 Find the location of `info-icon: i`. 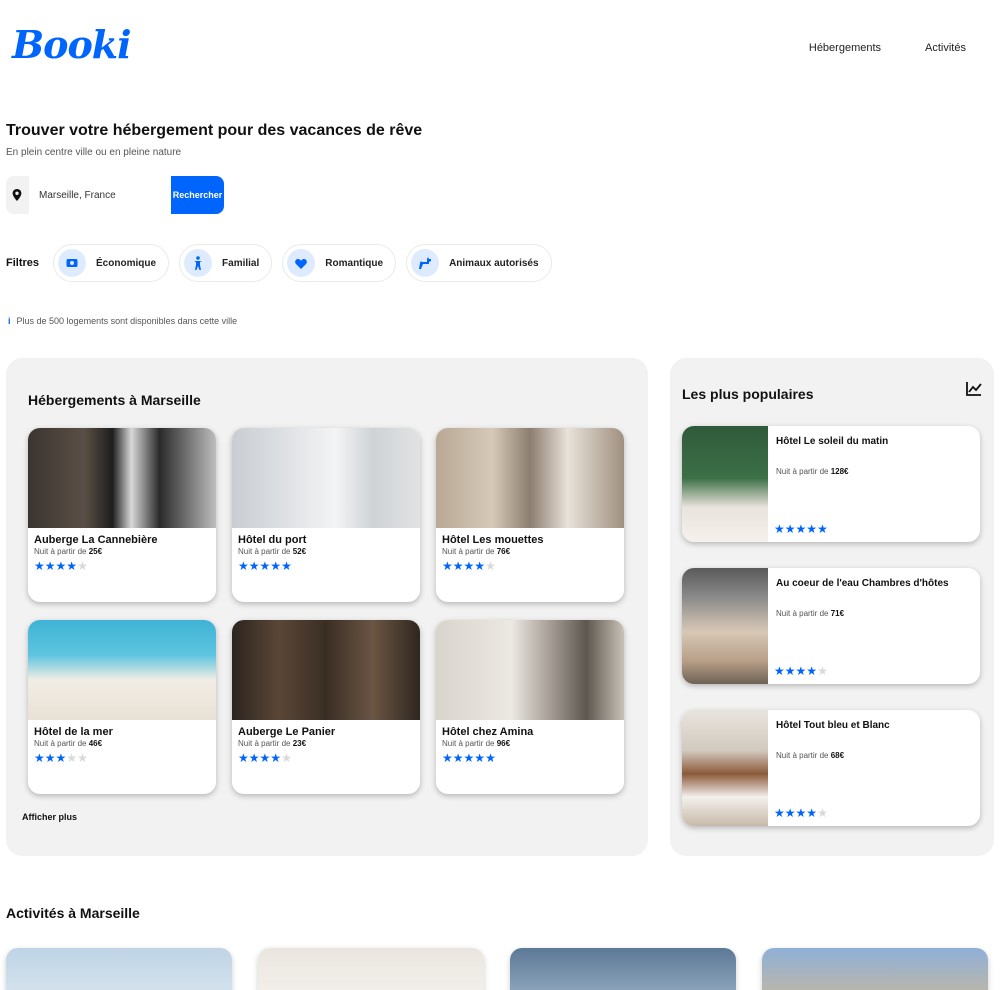

info-icon: i is located at coordinates (9, 321).